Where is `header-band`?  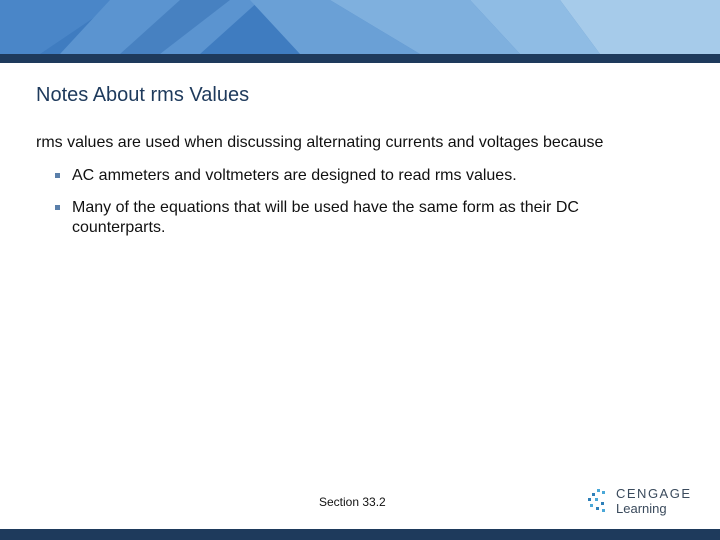 header-band is located at coordinates (360, 27).